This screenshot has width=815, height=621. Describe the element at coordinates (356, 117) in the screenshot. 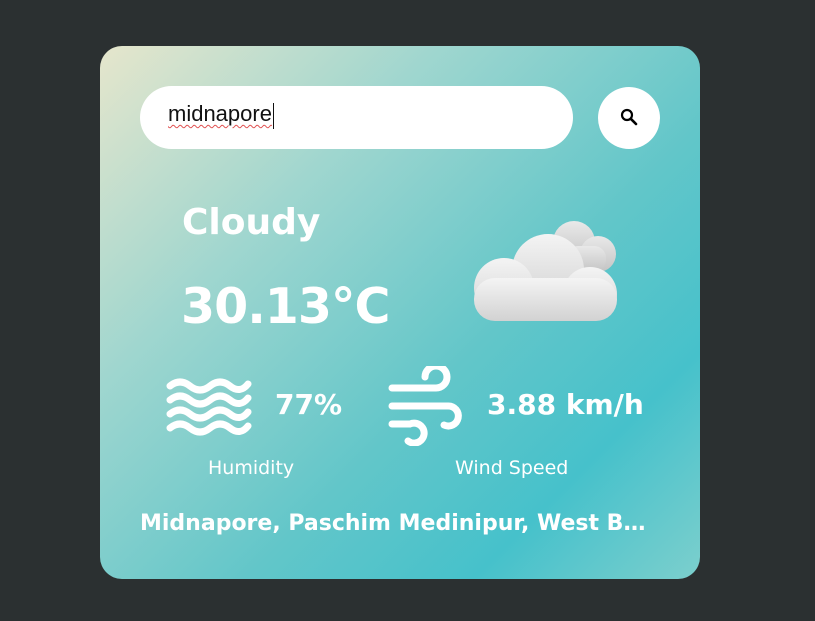

I see `search-box: midnapore` at that location.